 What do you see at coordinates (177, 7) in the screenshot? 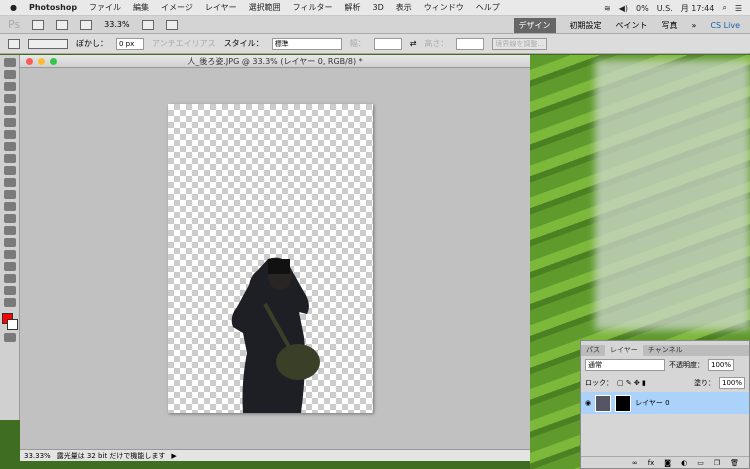
I see `menu-image: イメージ` at bounding box center [177, 7].